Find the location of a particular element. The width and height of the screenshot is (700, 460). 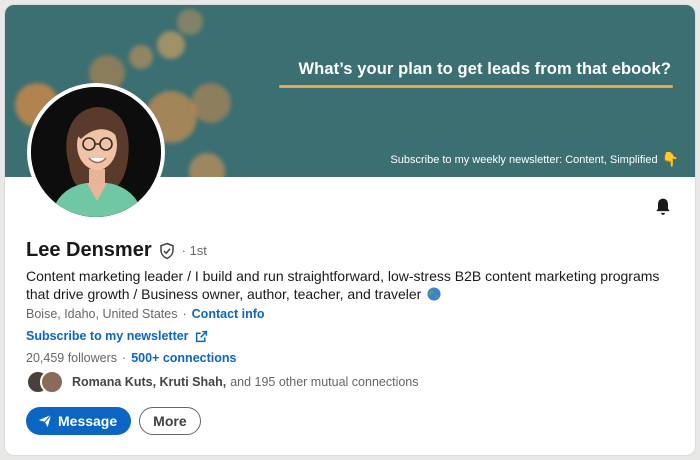

contact-info-link: Contact info is located at coordinates (228, 314).